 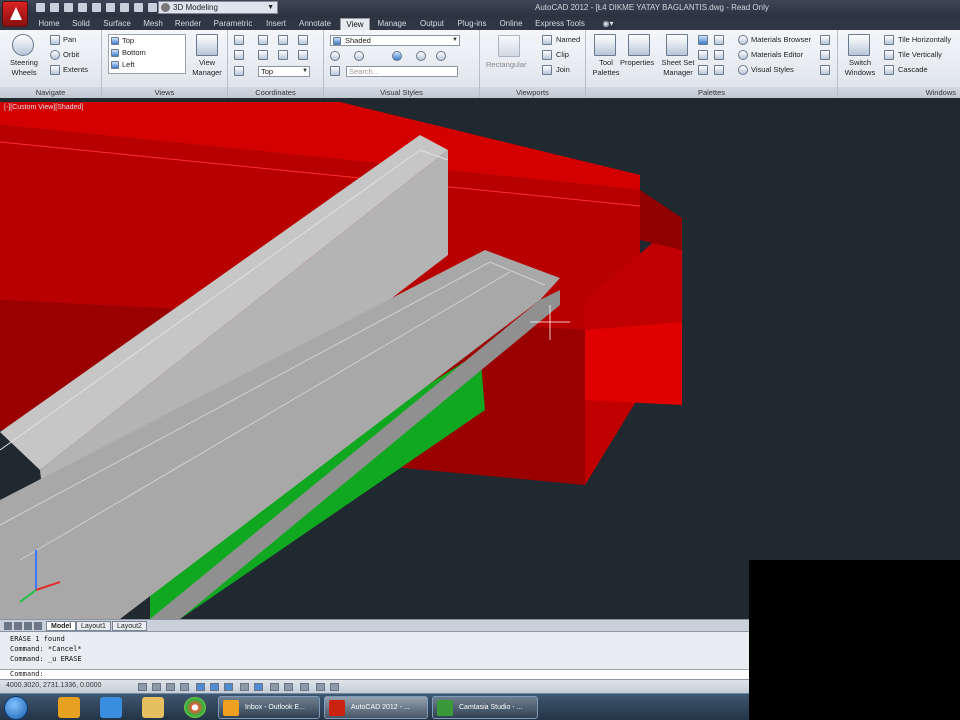 What do you see at coordinates (110, 7) in the screenshot?
I see `undo-icon` at bounding box center [110, 7].